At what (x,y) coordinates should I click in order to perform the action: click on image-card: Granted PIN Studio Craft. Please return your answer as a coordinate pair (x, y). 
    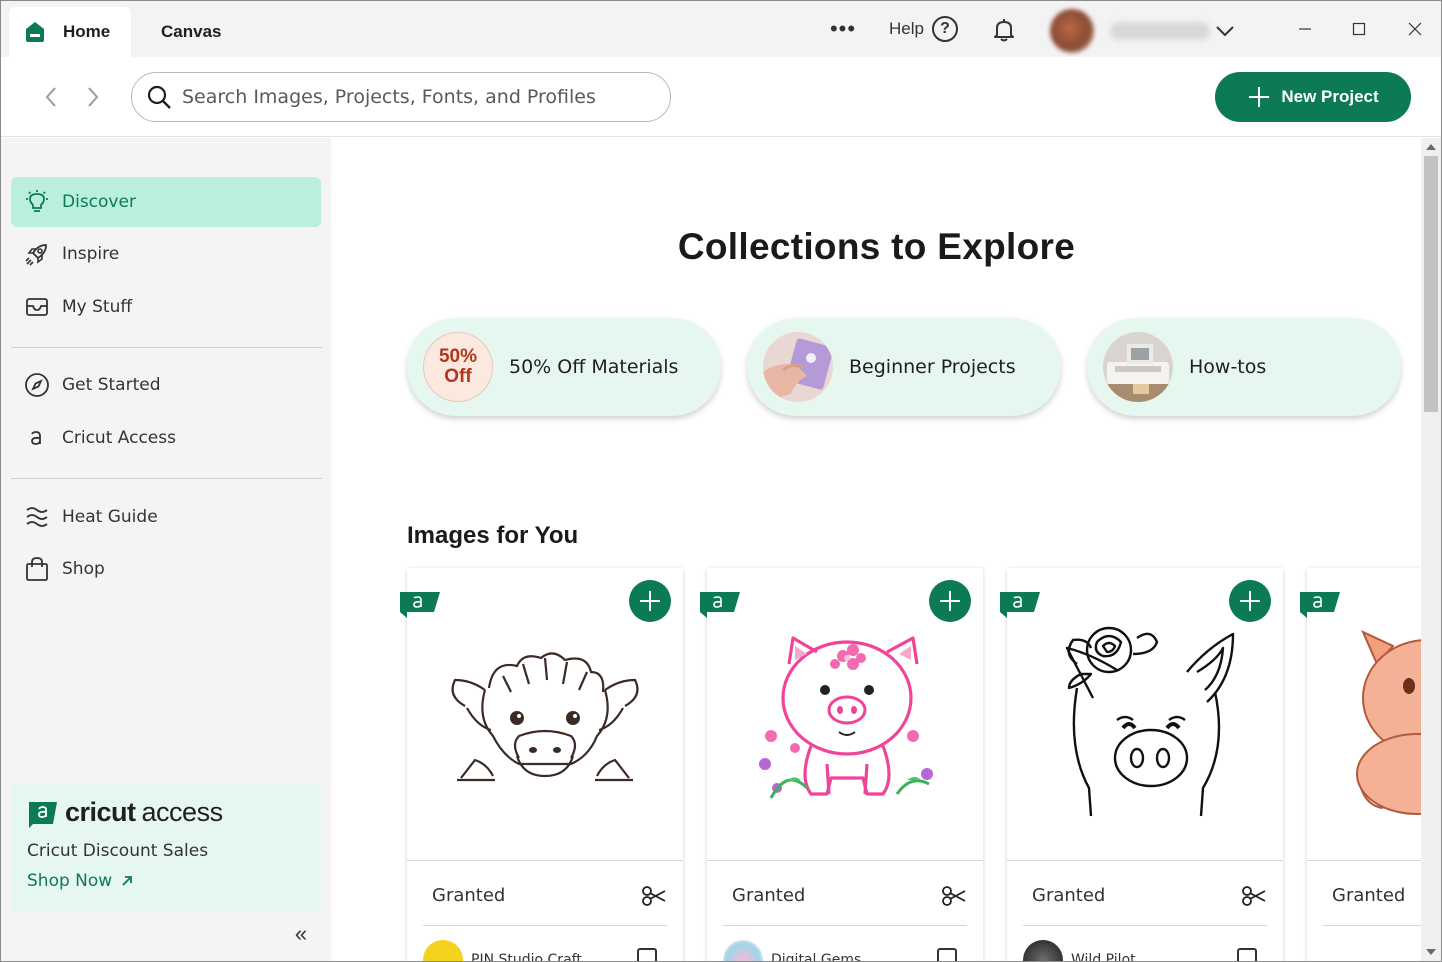
    Looking at the image, I should click on (541, 765).